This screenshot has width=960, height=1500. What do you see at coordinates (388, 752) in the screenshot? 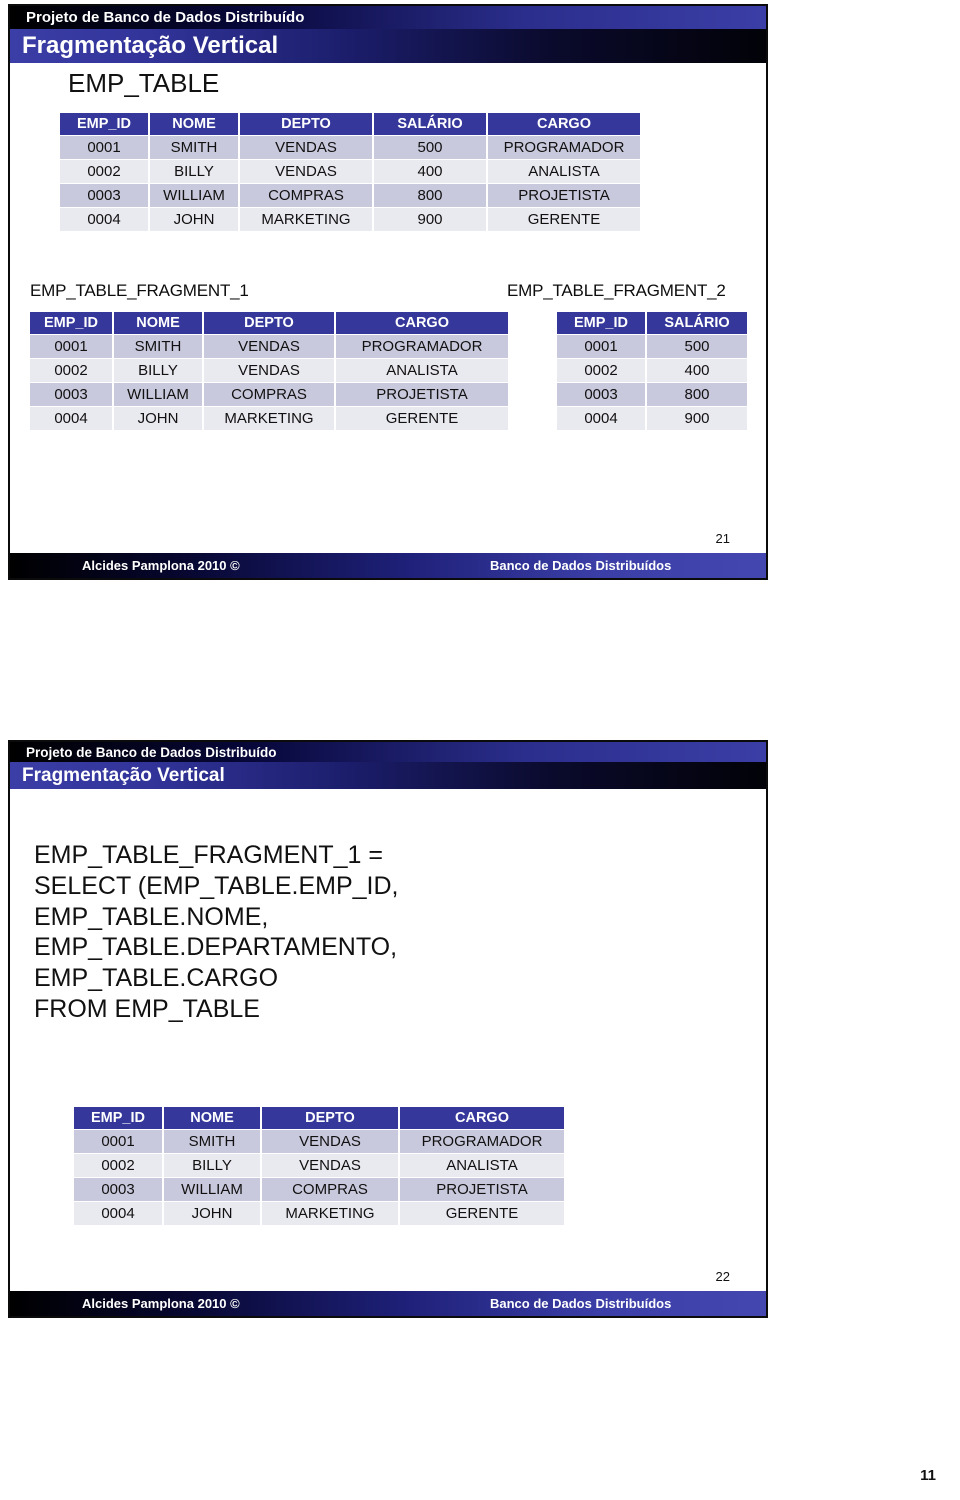
I see `slide-eyebrow-bar: Projeto de Banco de Dados Distribuído` at bounding box center [388, 752].